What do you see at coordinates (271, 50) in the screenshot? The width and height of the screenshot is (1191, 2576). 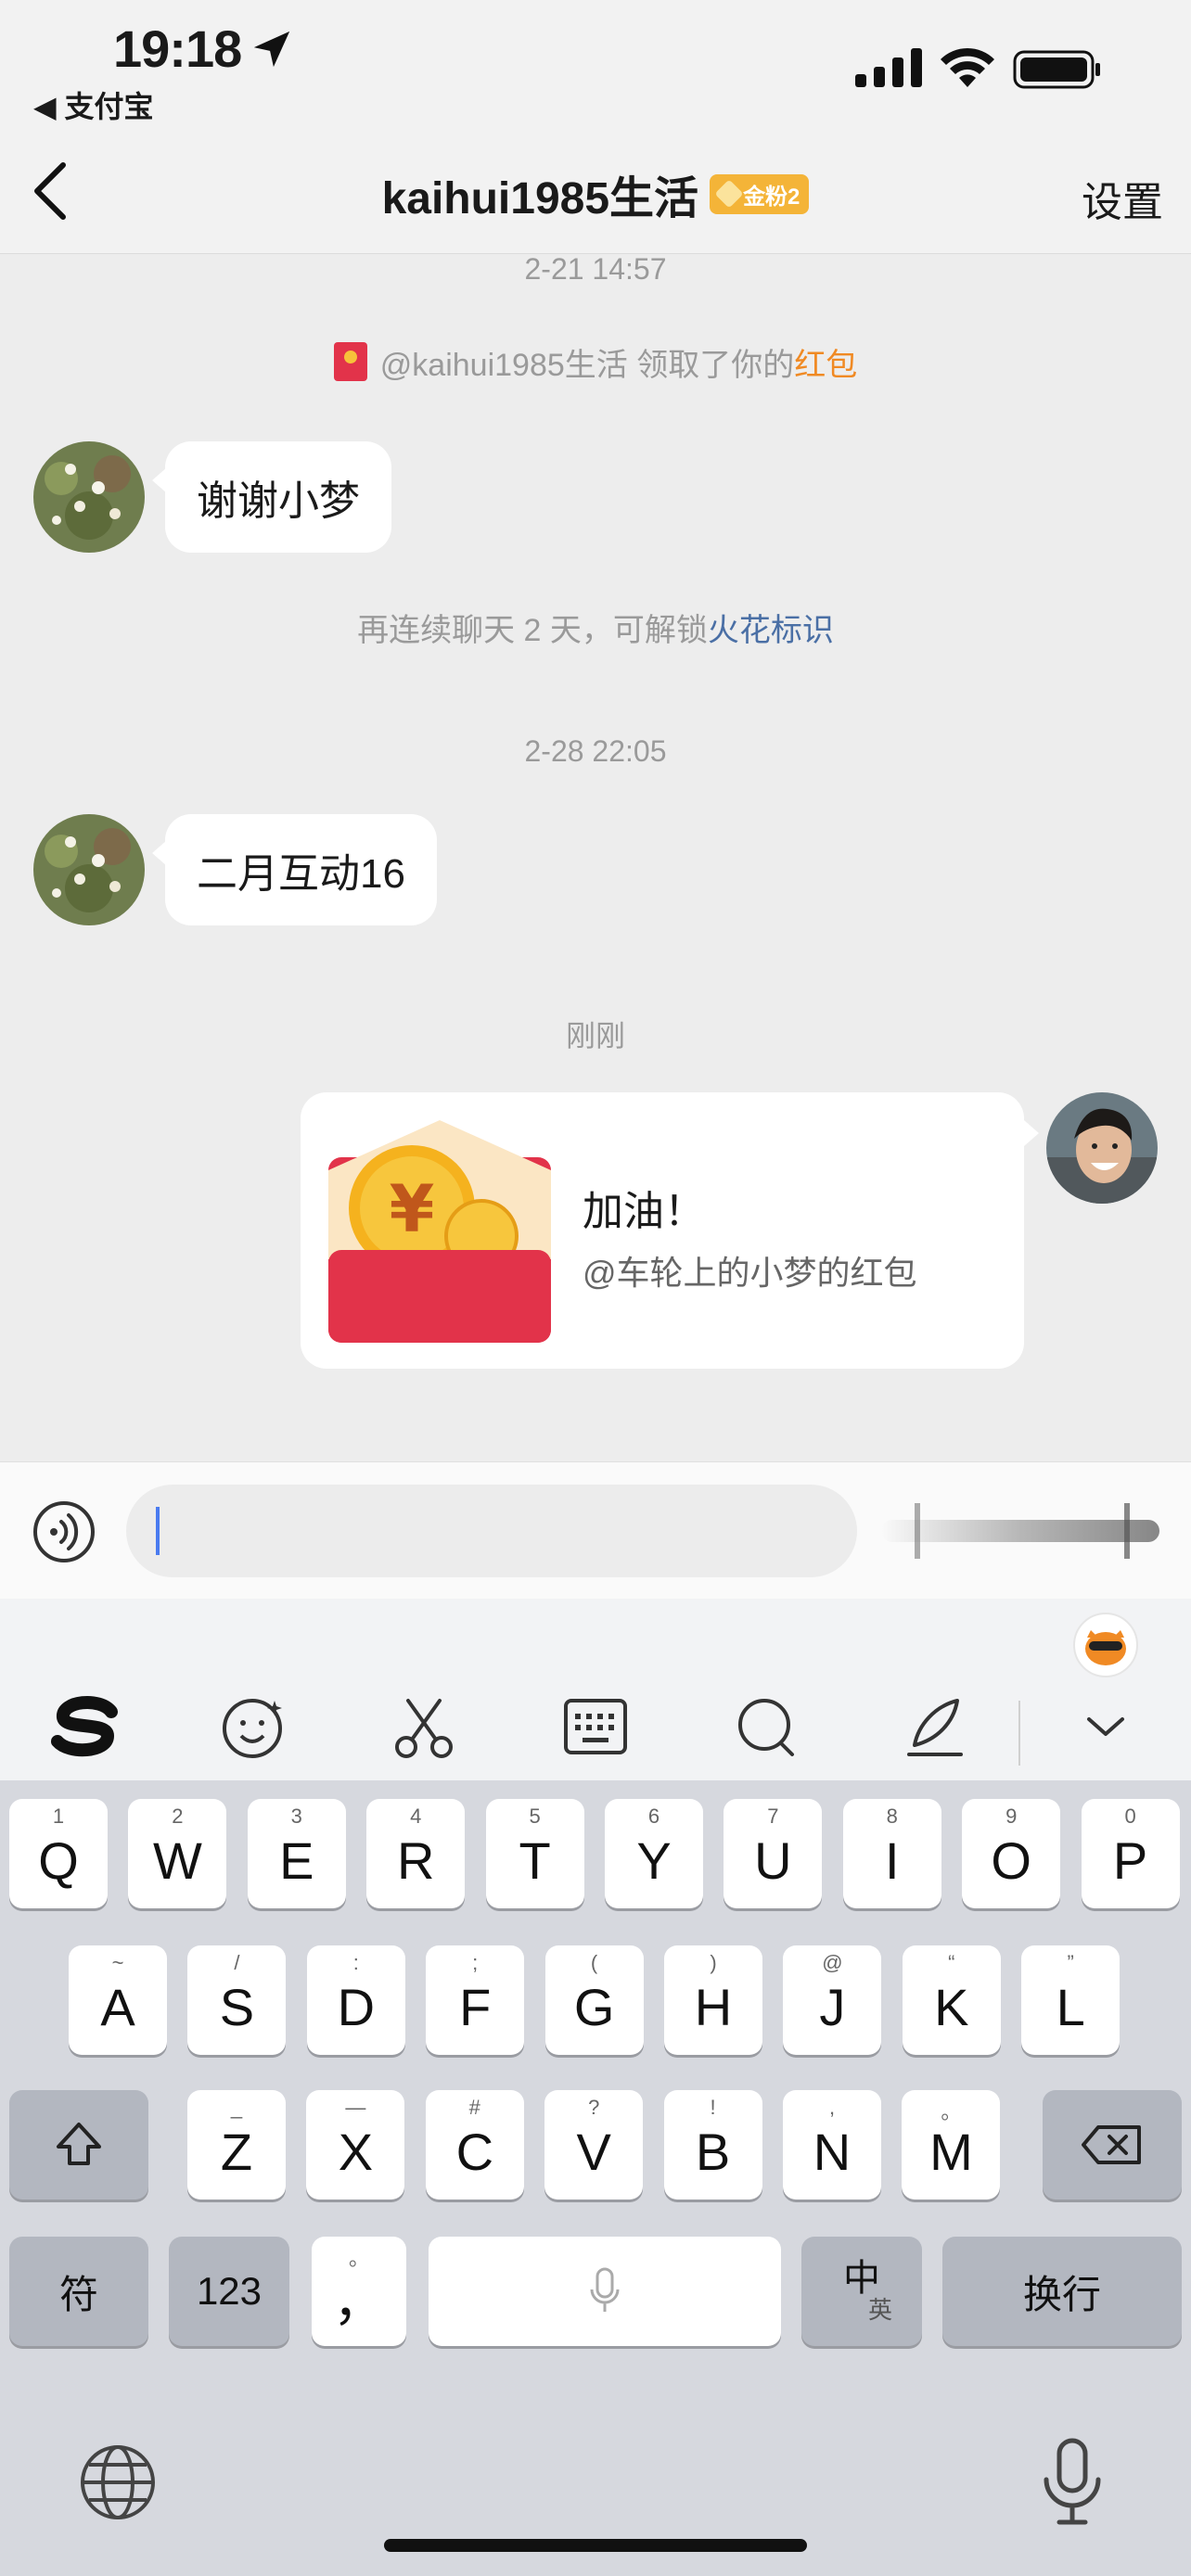 I see `location-arrow-icon` at bounding box center [271, 50].